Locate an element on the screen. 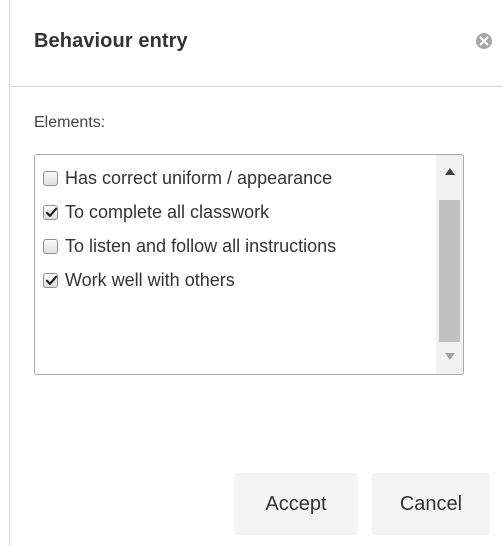 The height and width of the screenshot is (546, 502). accept-button: Accept is located at coordinates (296, 504).